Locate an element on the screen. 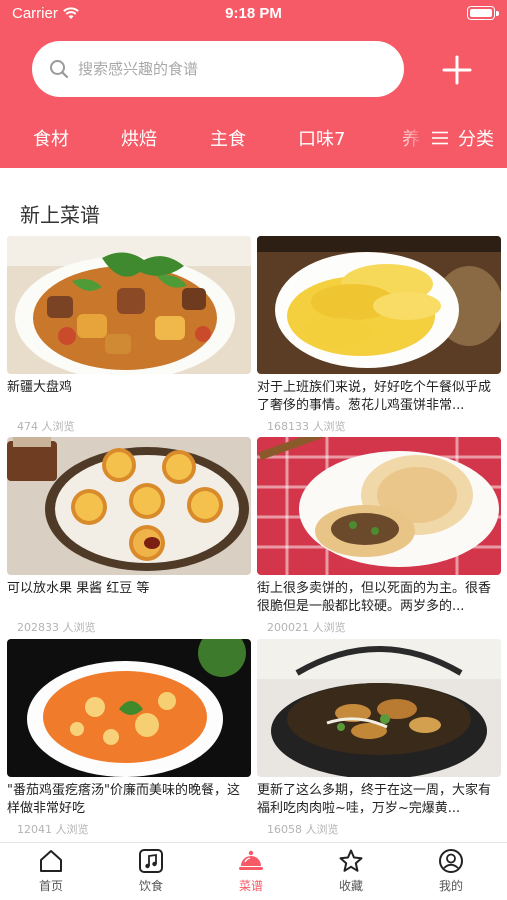 Image resolution: width=507 pixels, height=900 pixels. classify-button: 分类 is located at coordinates (462, 138).